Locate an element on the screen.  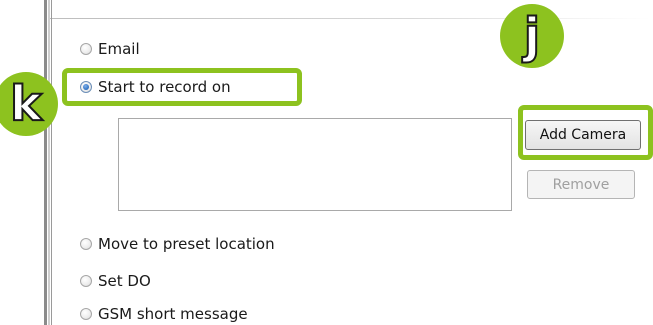
option-email: Email is located at coordinates (110, 49).